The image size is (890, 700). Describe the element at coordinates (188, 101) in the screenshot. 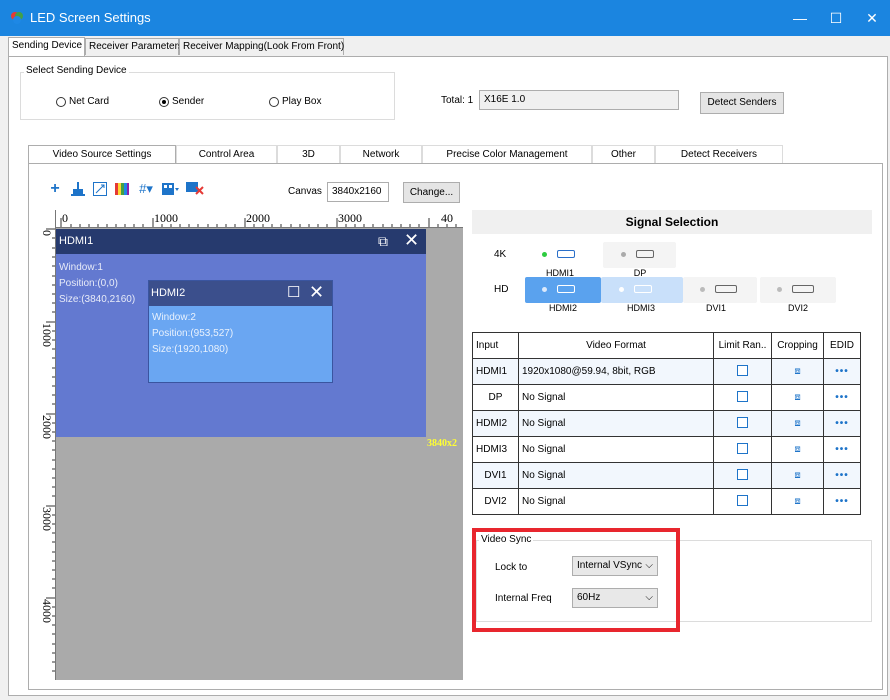

I see `radio-sender-label: Sender` at that location.